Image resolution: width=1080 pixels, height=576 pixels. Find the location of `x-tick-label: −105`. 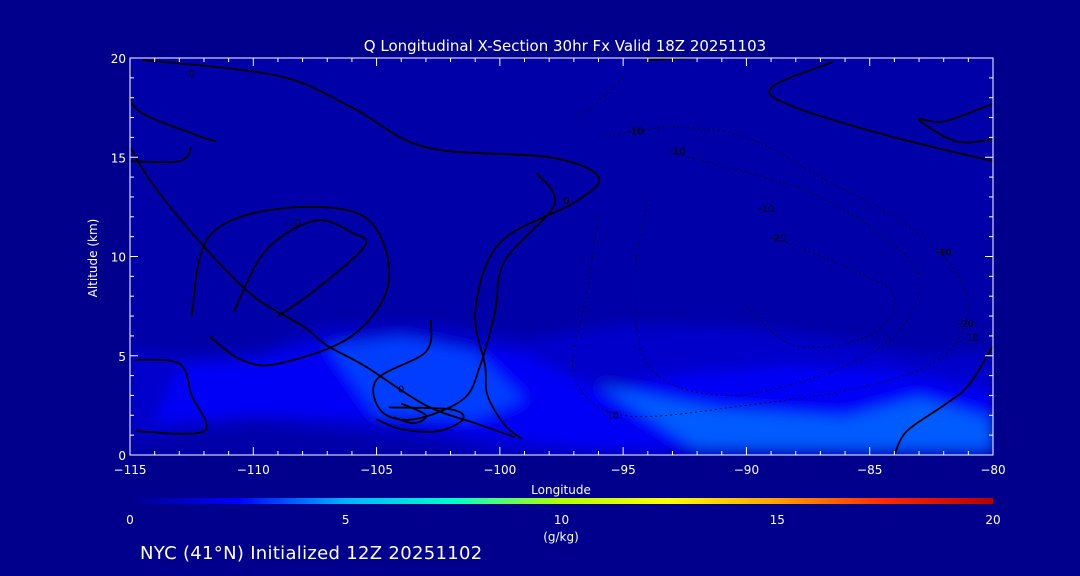

x-tick-label: −105 is located at coordinates (376, 470).